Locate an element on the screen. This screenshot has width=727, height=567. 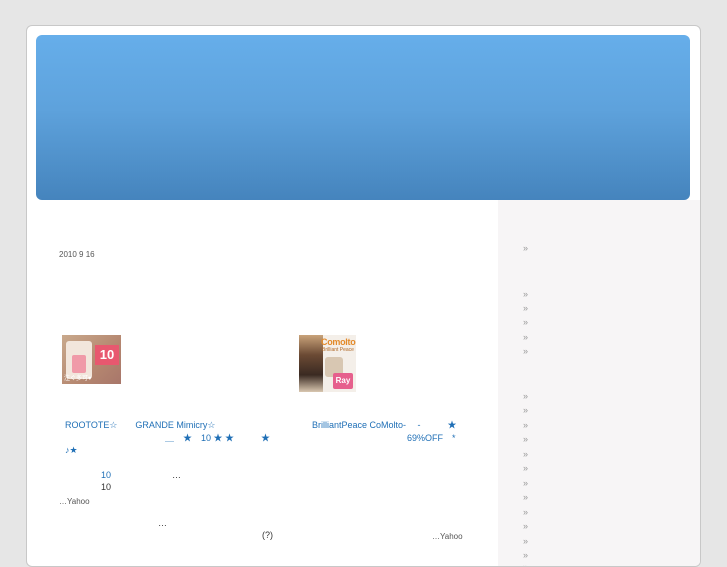
item2-title-link: BrilliantPeace CoMolto- - ★ is located at coordinates (384, 425).